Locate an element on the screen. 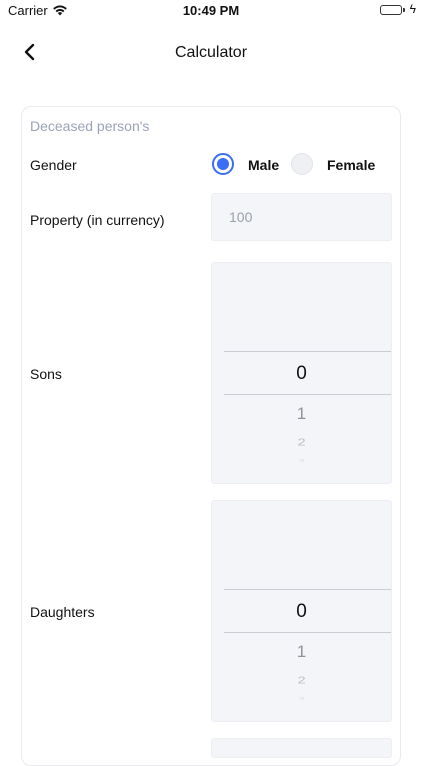  daughters-picker-option: 1 is located at coordinates (301, 652).